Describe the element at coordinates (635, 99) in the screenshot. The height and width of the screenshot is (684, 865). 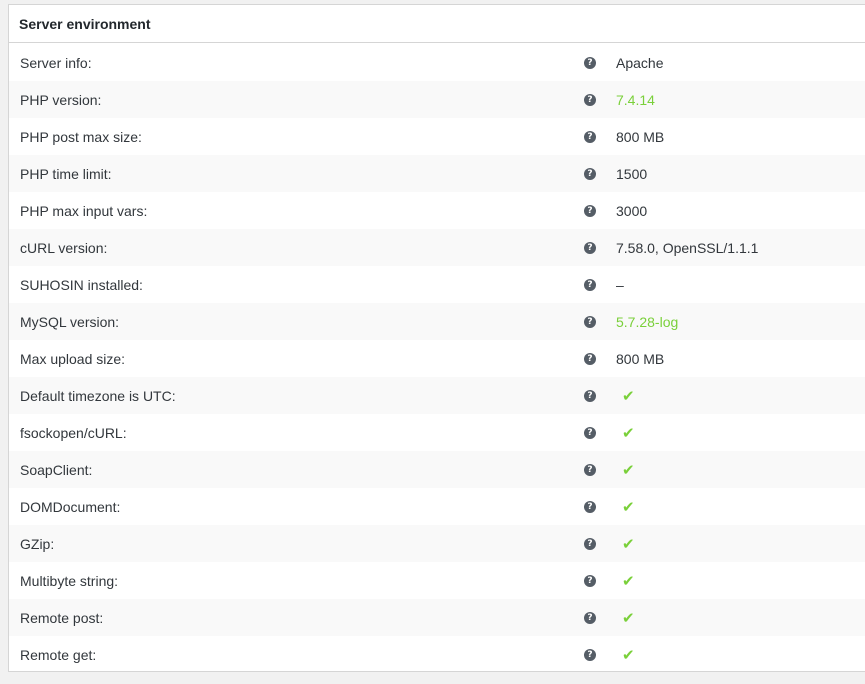
I see `row-value: 7.4.14` at that location.